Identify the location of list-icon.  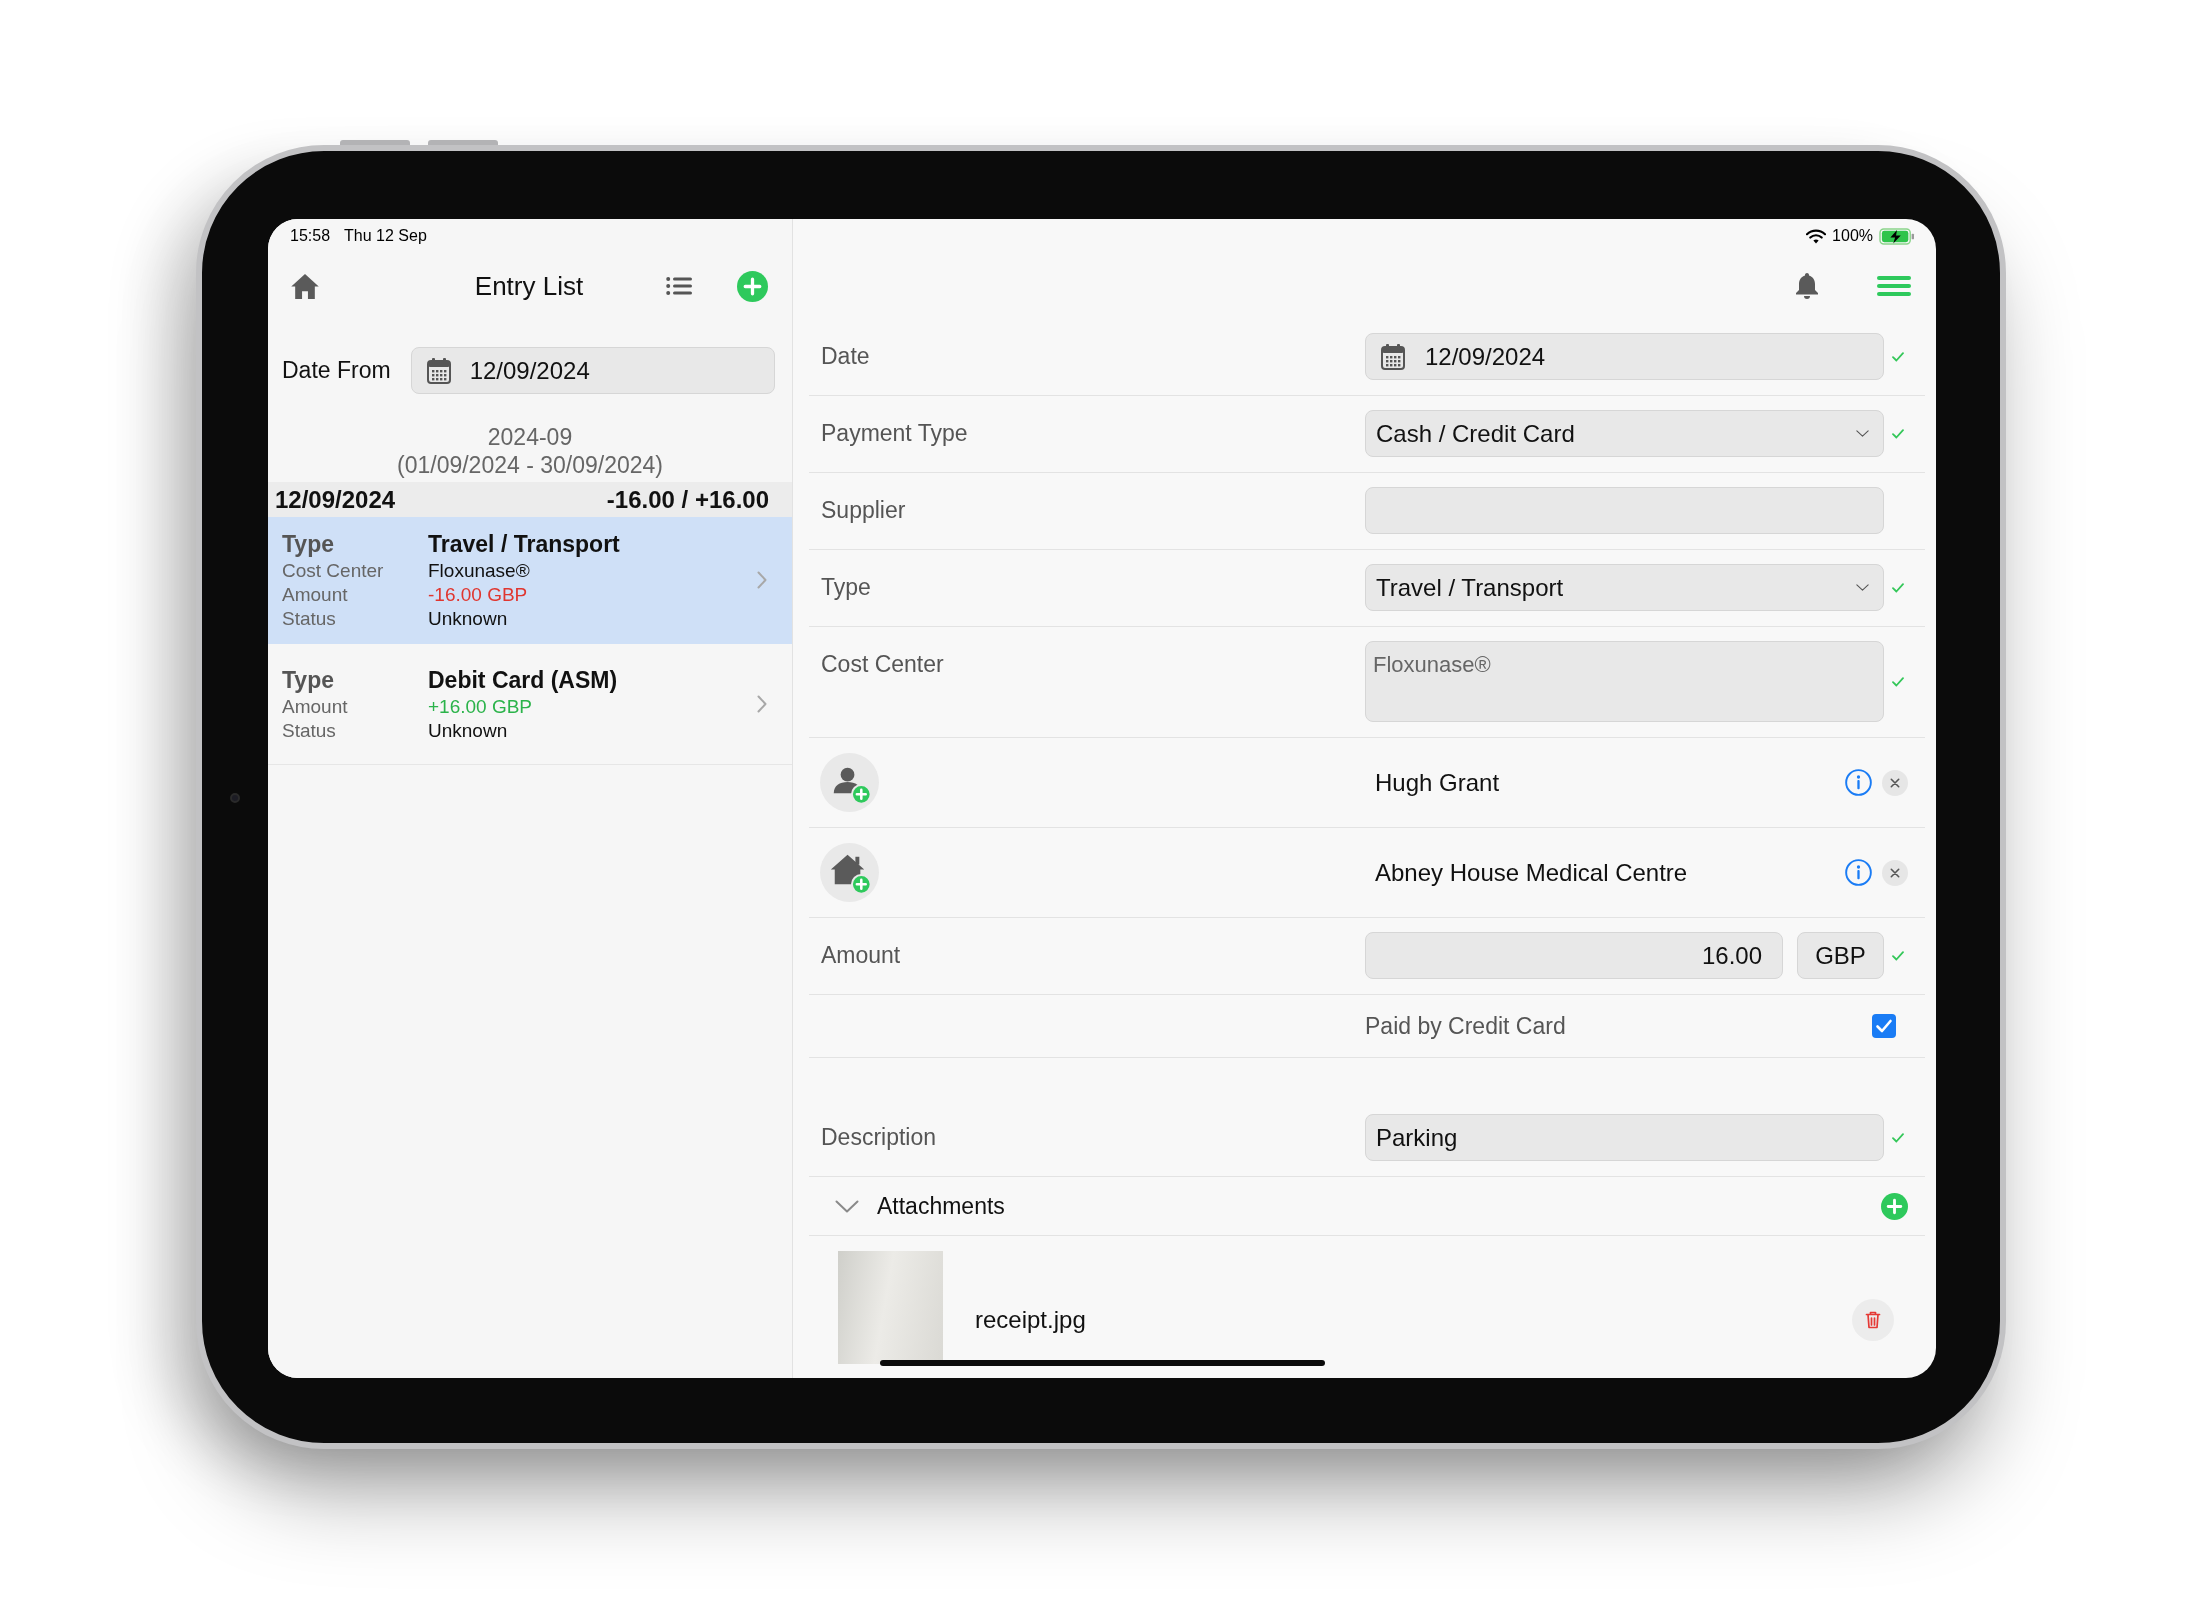
(679, 286).